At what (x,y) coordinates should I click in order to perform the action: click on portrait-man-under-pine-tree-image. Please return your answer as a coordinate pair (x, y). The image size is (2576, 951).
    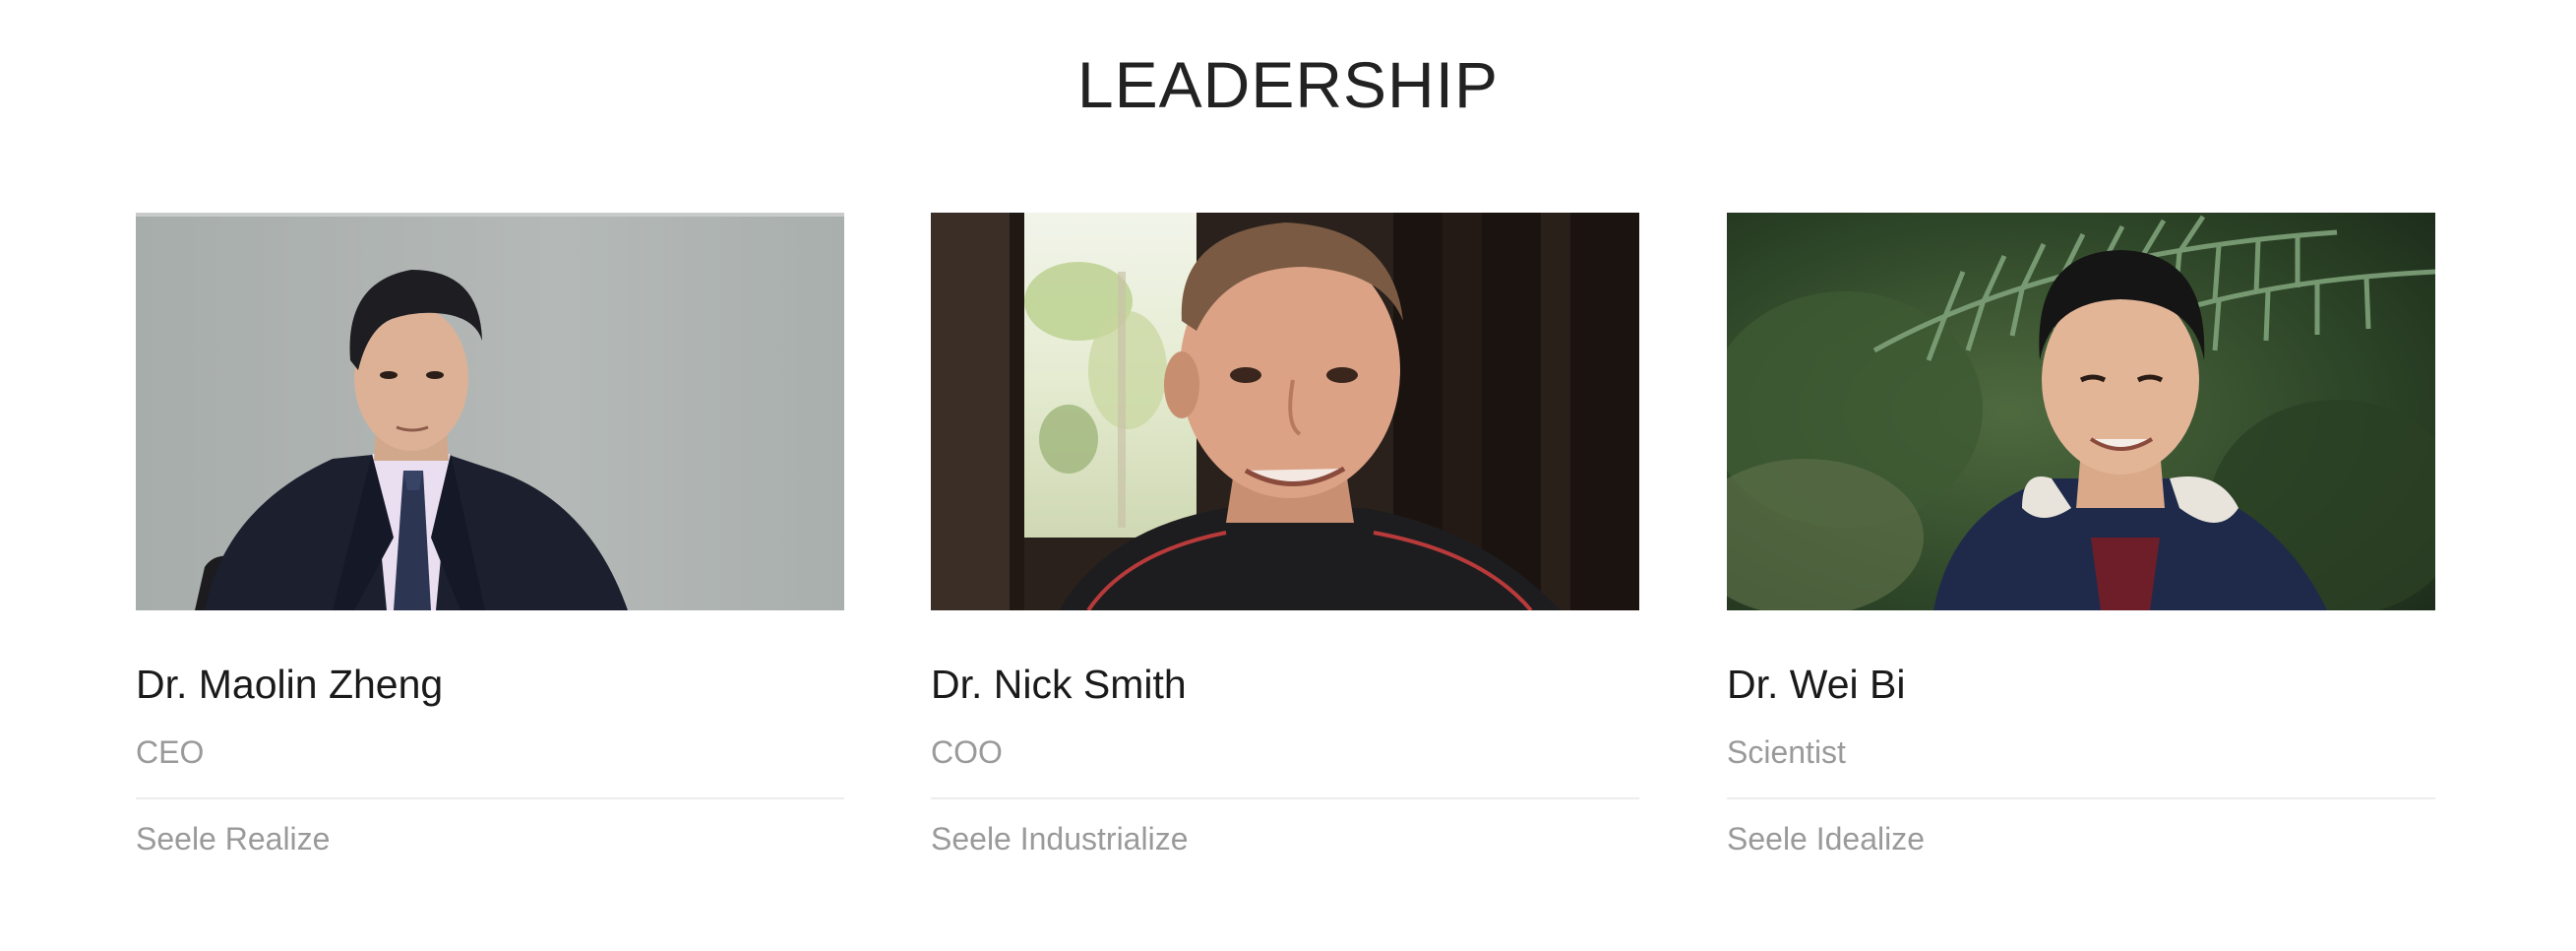
    Looking at the image, I should click on (2081, 411).